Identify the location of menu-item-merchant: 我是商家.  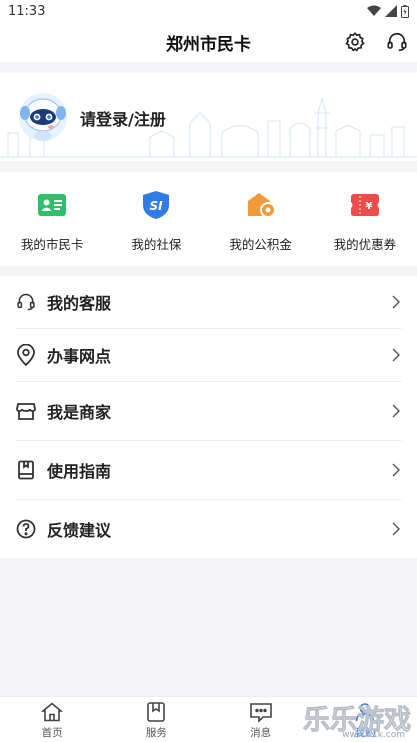
(208, 411).